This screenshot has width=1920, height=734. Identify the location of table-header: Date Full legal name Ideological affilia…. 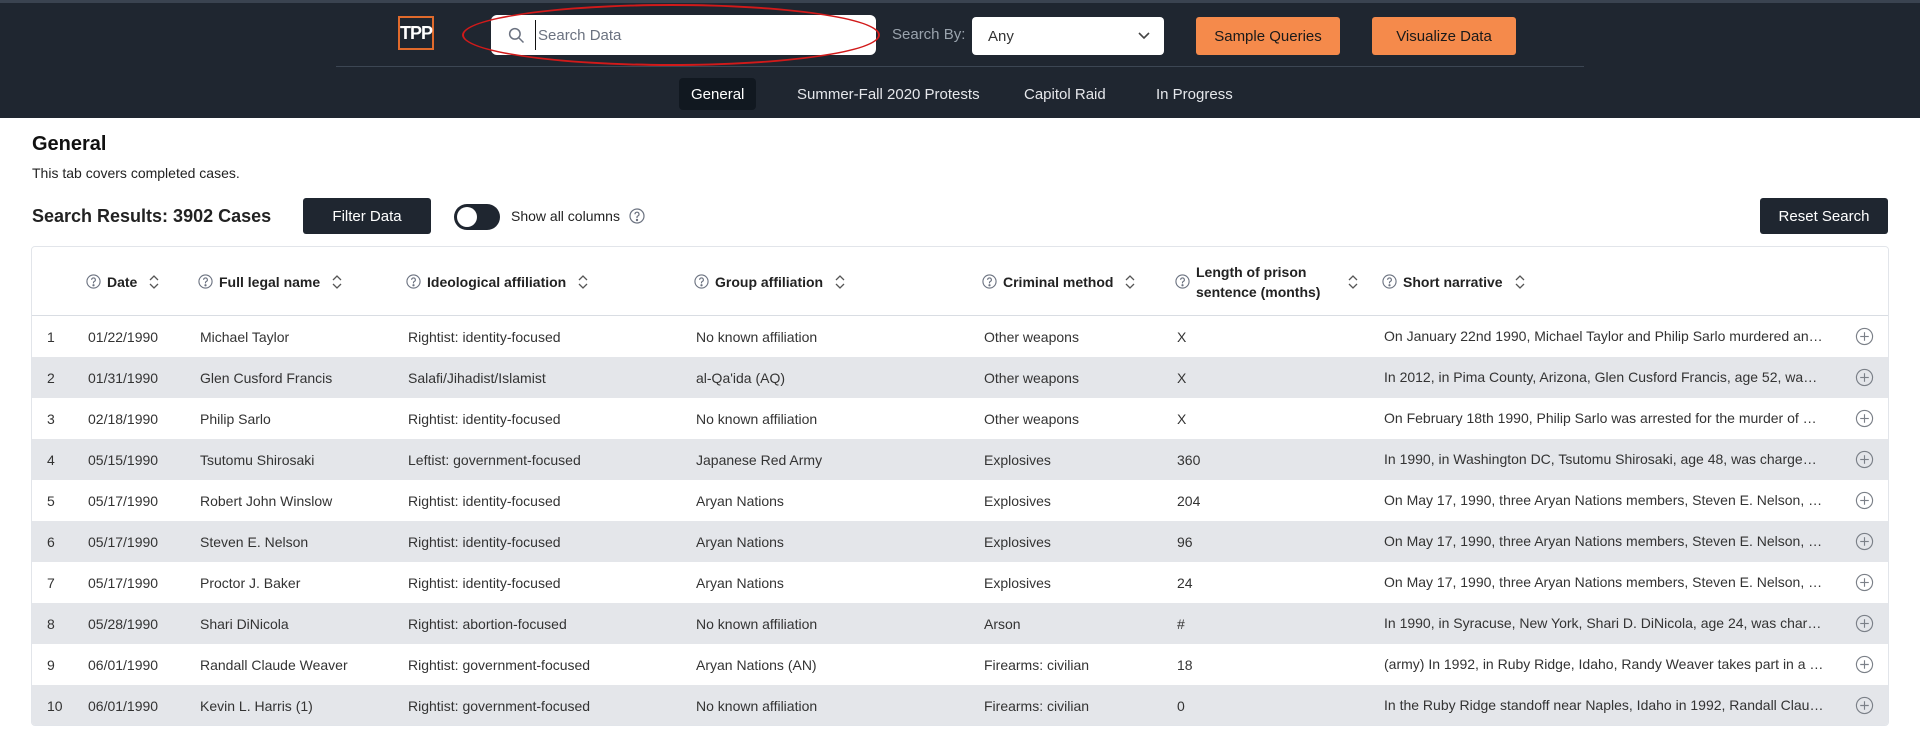
(960, 281).